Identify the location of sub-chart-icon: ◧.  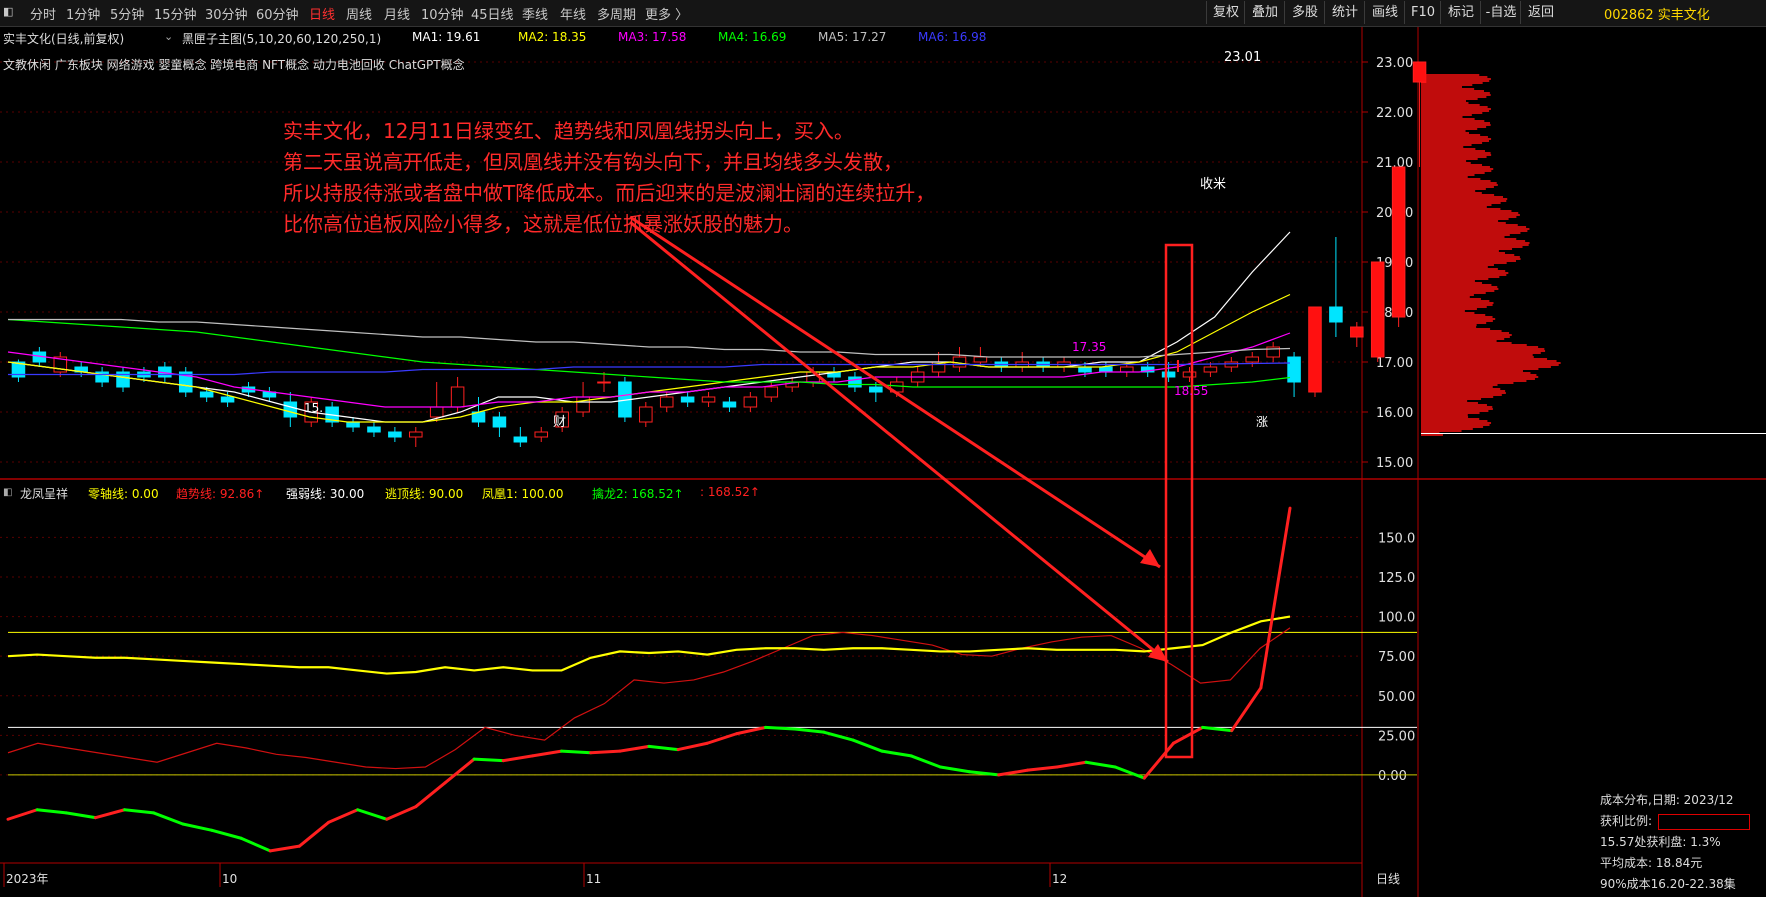
(7, 492).